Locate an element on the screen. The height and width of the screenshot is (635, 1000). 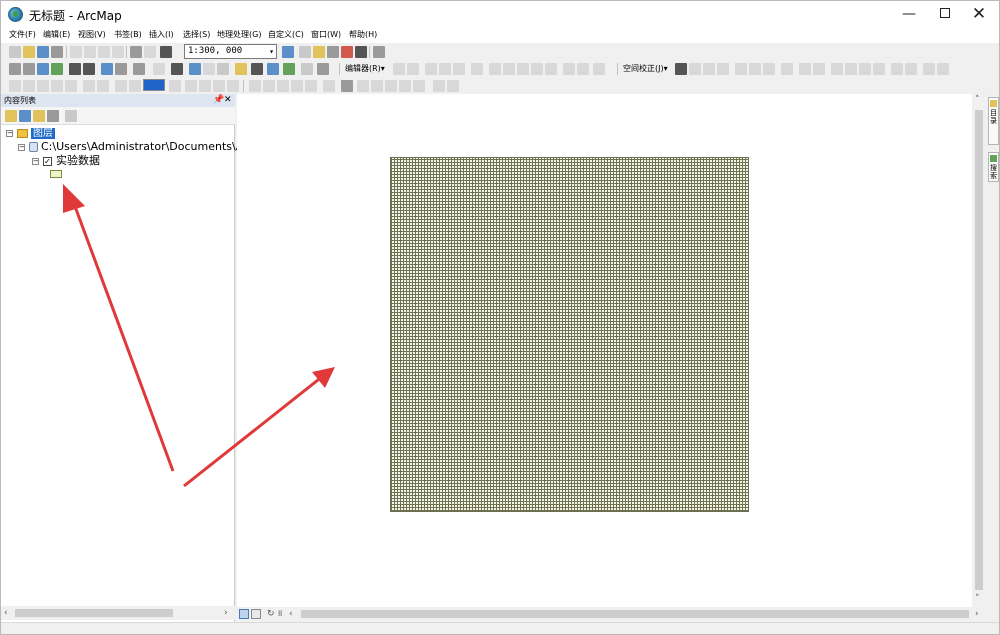
forward-icon is located at coordinates (121, 69).